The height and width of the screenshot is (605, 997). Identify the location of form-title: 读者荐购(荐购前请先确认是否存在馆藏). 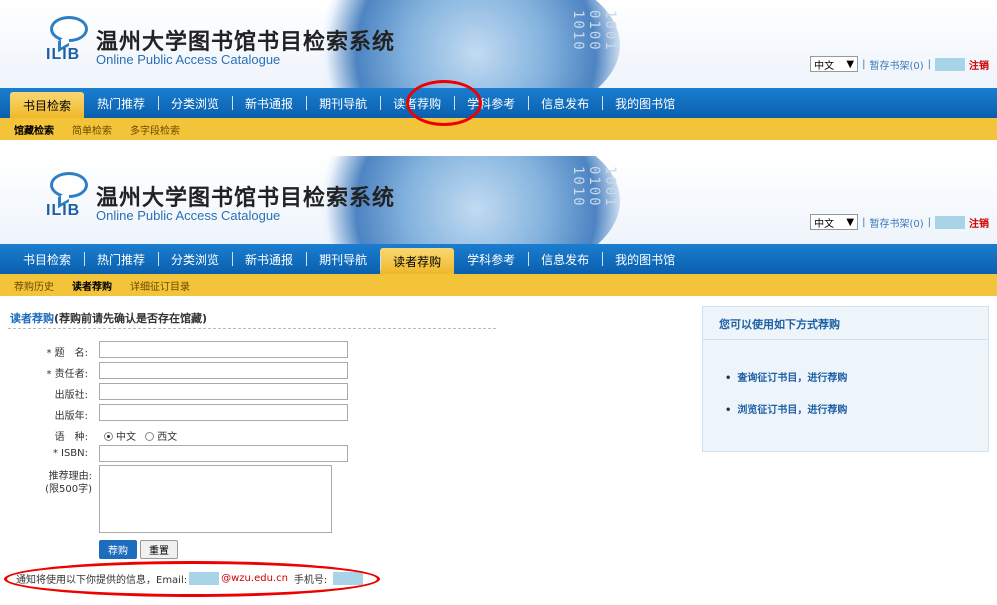
(109, 318).